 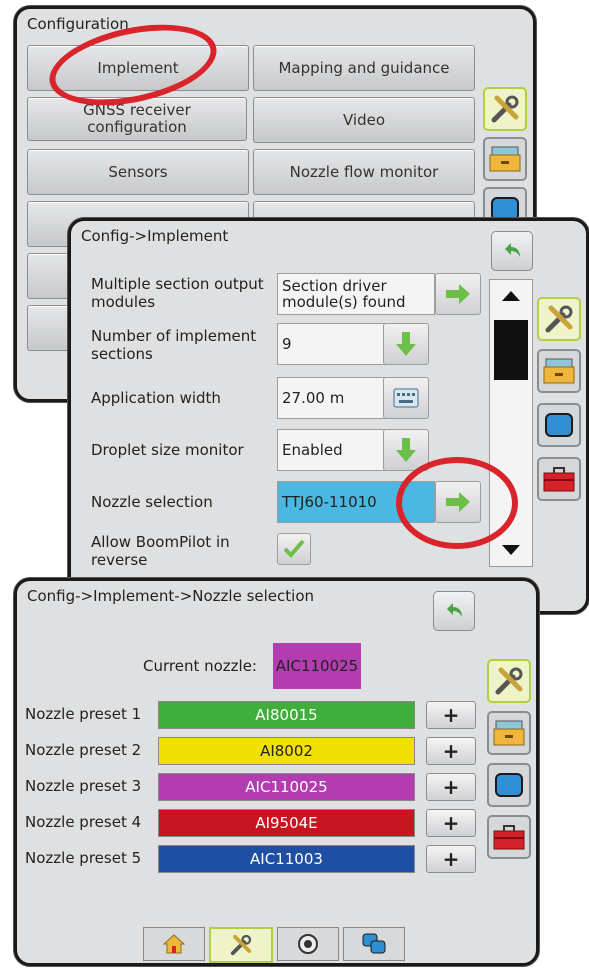 What do you see at coordinates (177, 293) in the screenshot?
I see `multiple-section-label: Multiple section output modules` at bounding box center [177, 293].